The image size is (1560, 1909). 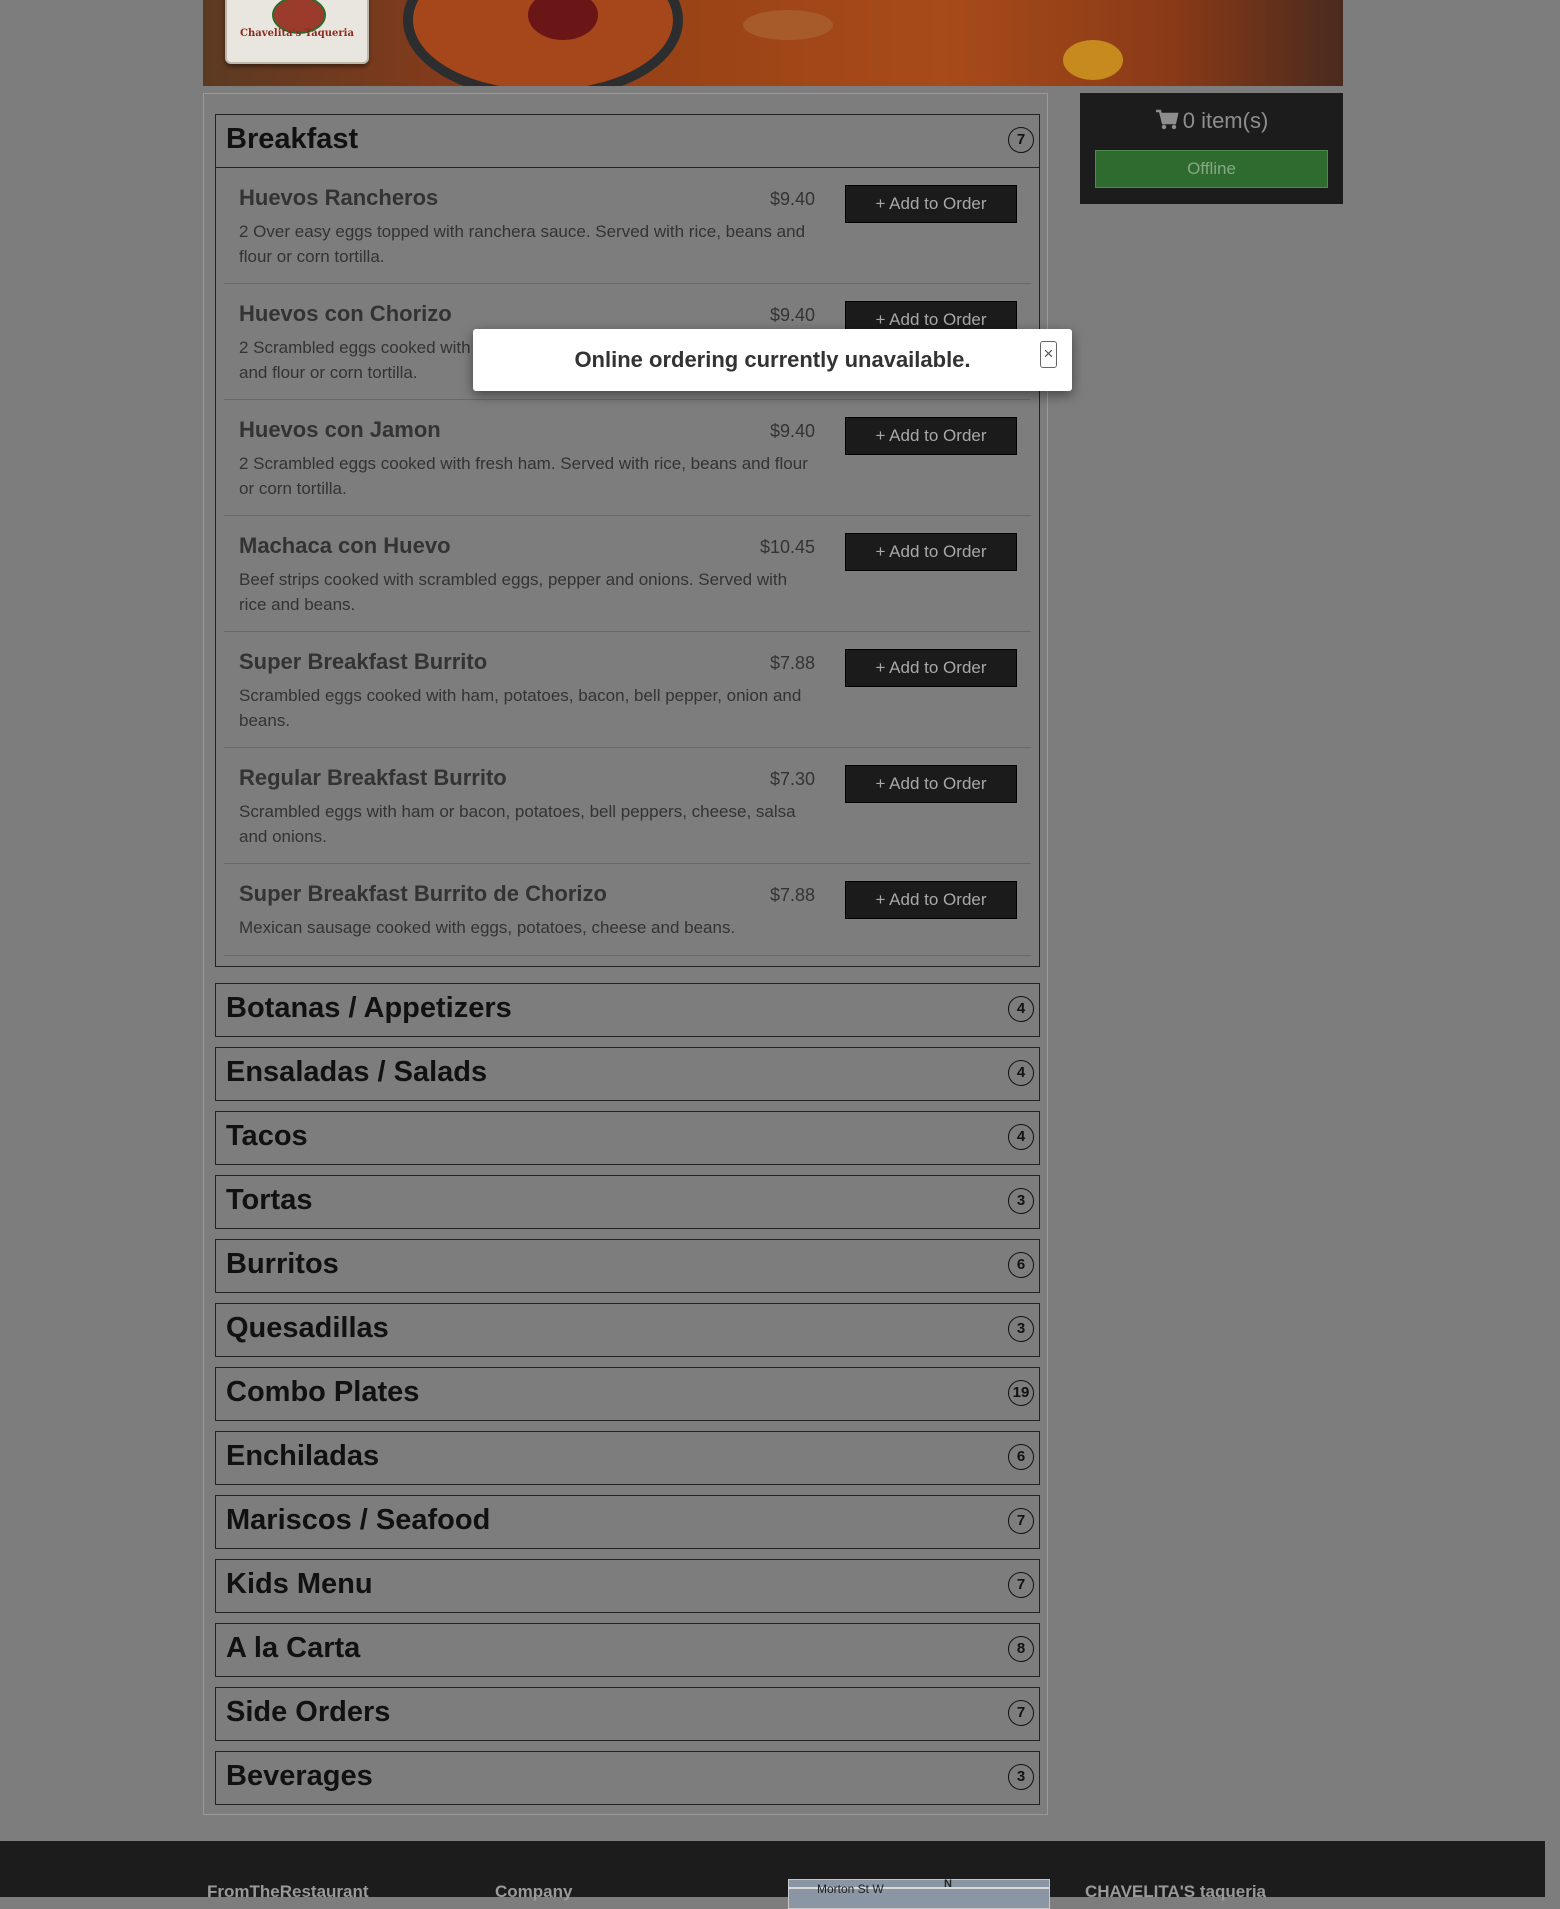 I want to click on category-burritos: Burritos 6, so click(x=627, y=1266).